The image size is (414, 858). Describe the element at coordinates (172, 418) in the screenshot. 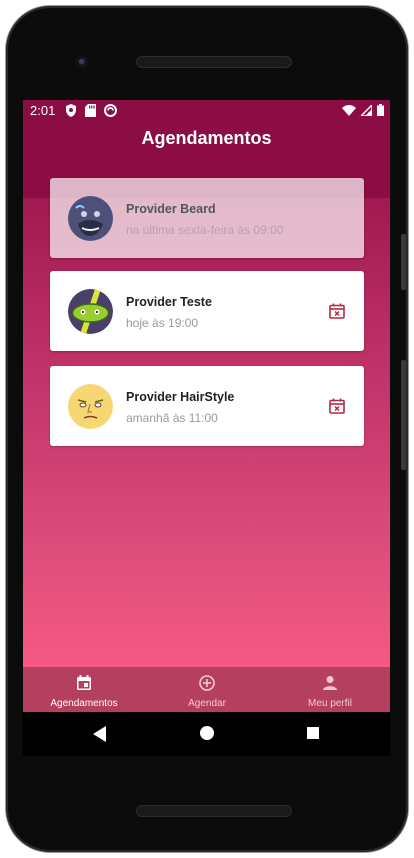

I see `appointment-time: amanhã às 11:00` at that location.